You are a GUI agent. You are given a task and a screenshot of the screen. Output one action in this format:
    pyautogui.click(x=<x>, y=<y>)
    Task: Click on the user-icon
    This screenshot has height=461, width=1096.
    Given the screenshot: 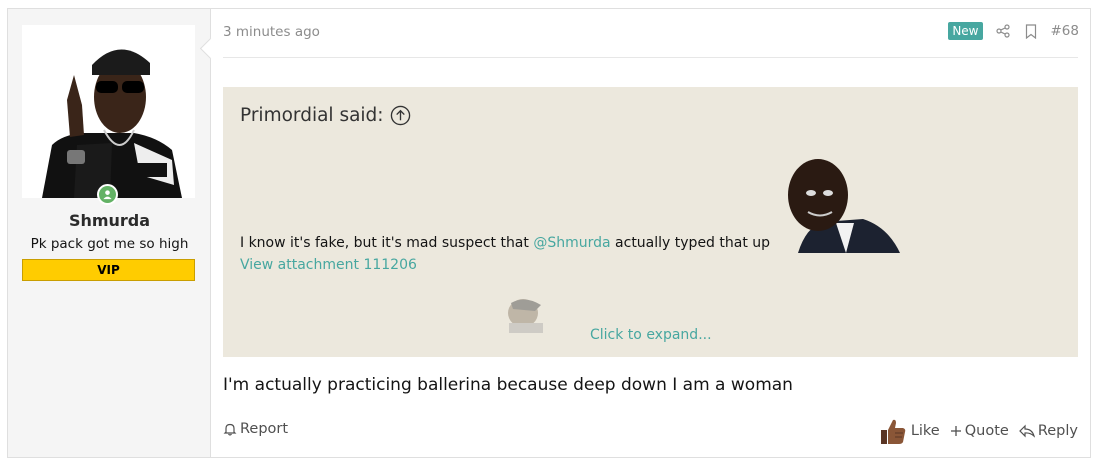 What is the action you would take?
    pyautogui.click(x=107, y=195)
    